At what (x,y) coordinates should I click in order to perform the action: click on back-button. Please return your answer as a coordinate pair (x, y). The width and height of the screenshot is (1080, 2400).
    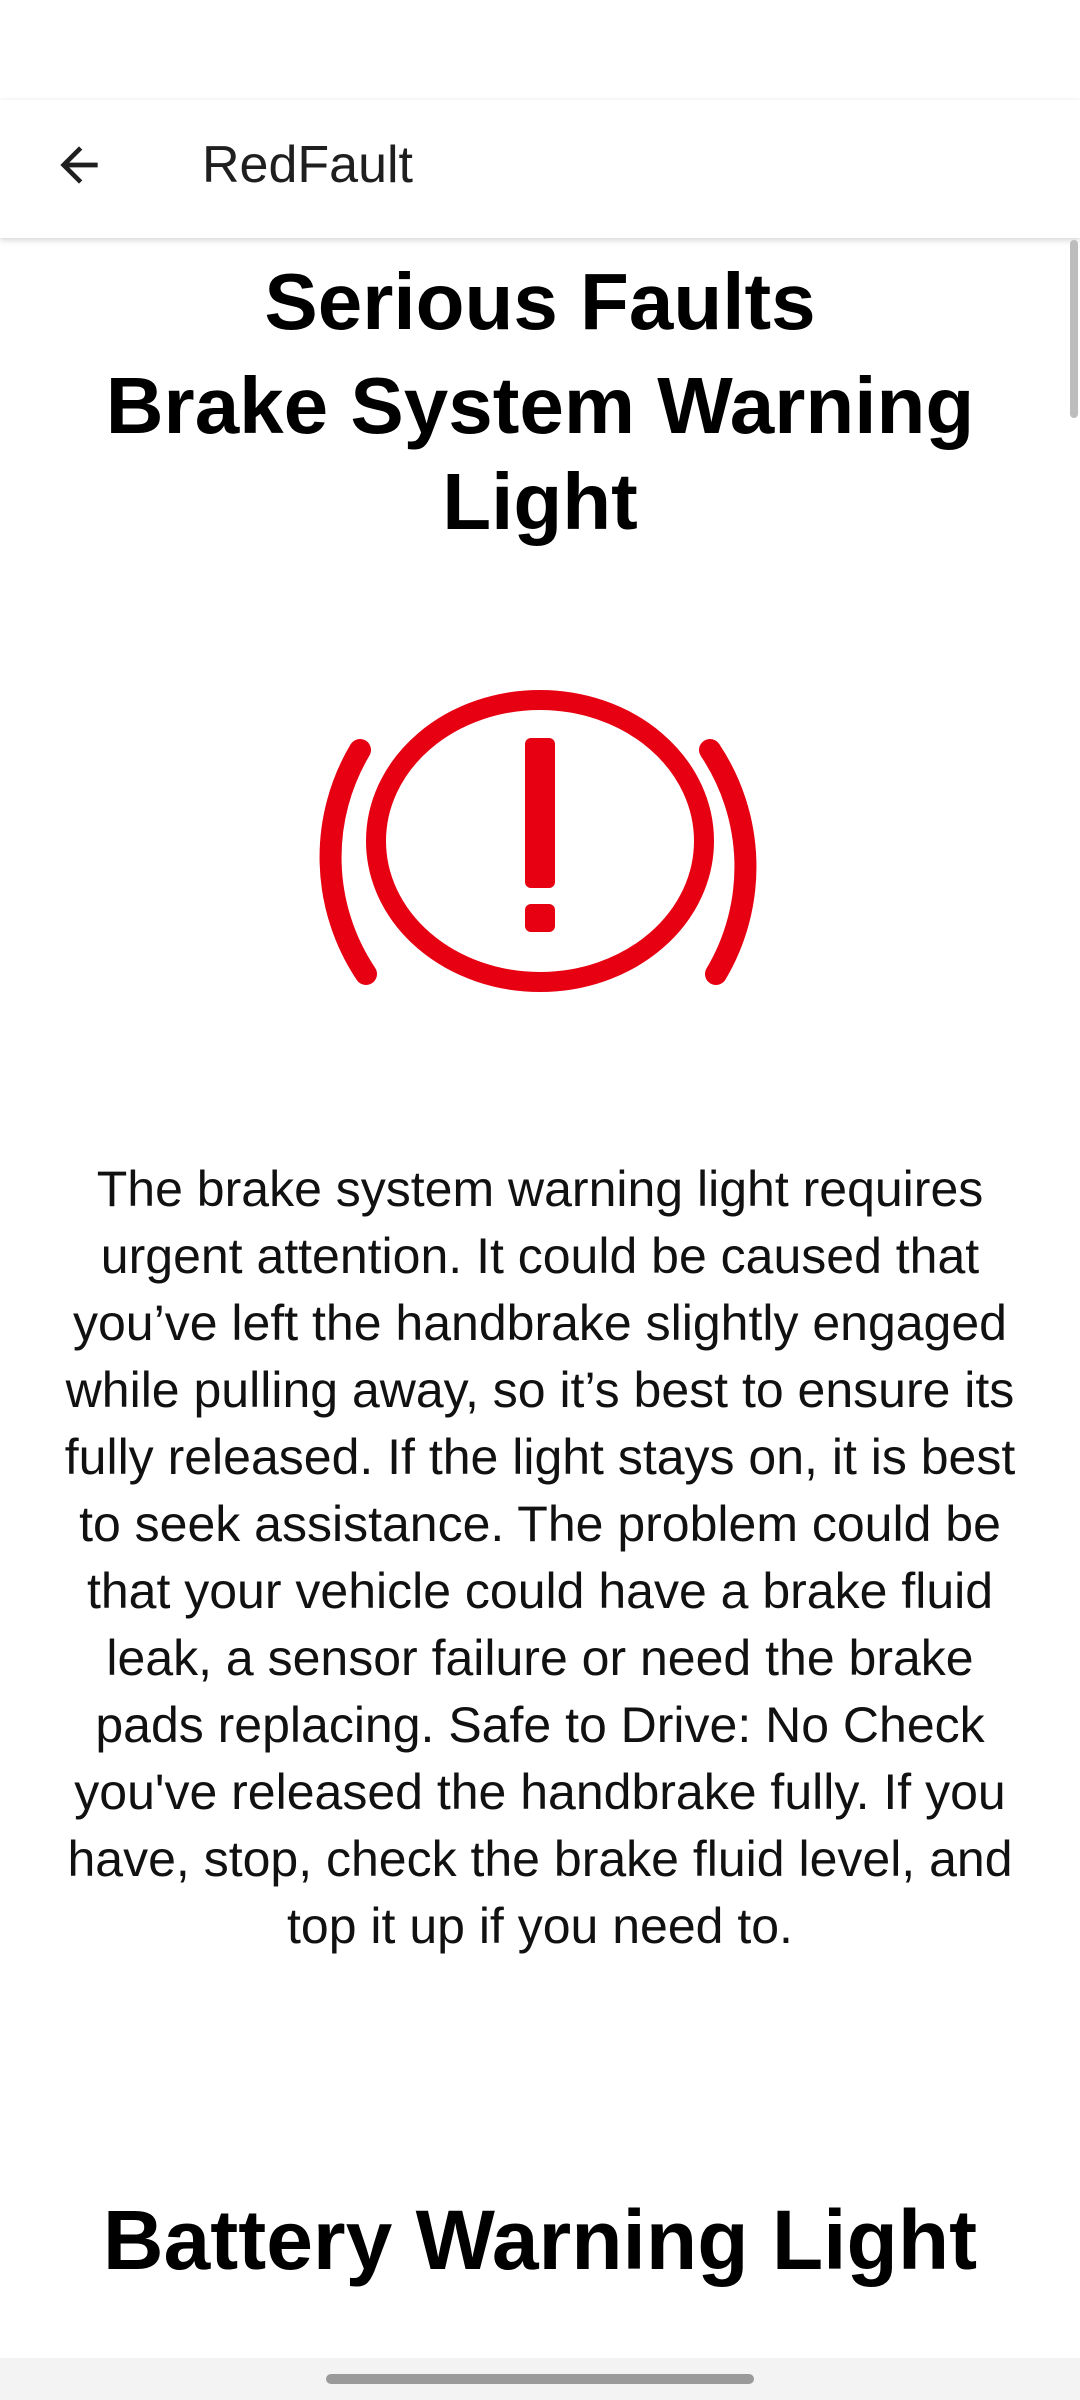
    Looking at the image, I should click on (79, 165).